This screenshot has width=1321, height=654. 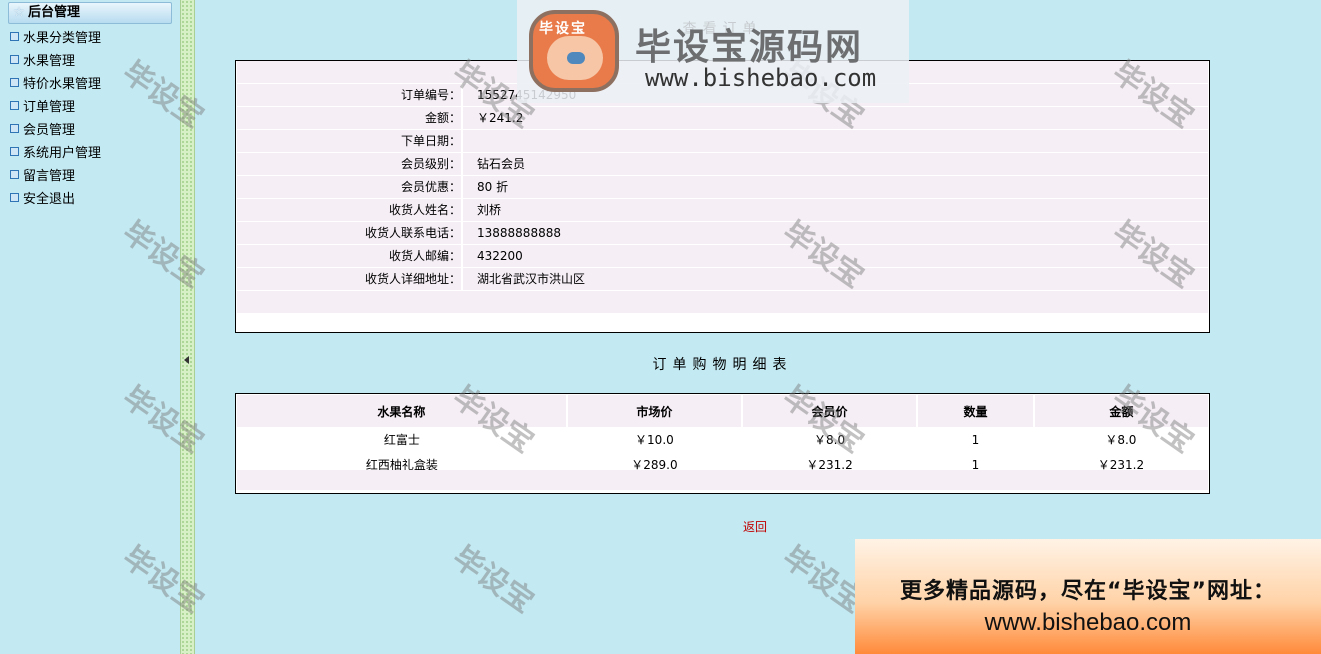 What do you see at coordinates (654, 440) in the screenshot?
I see `cell-market-price: ￥10.0` at bounding box center [654, 440].